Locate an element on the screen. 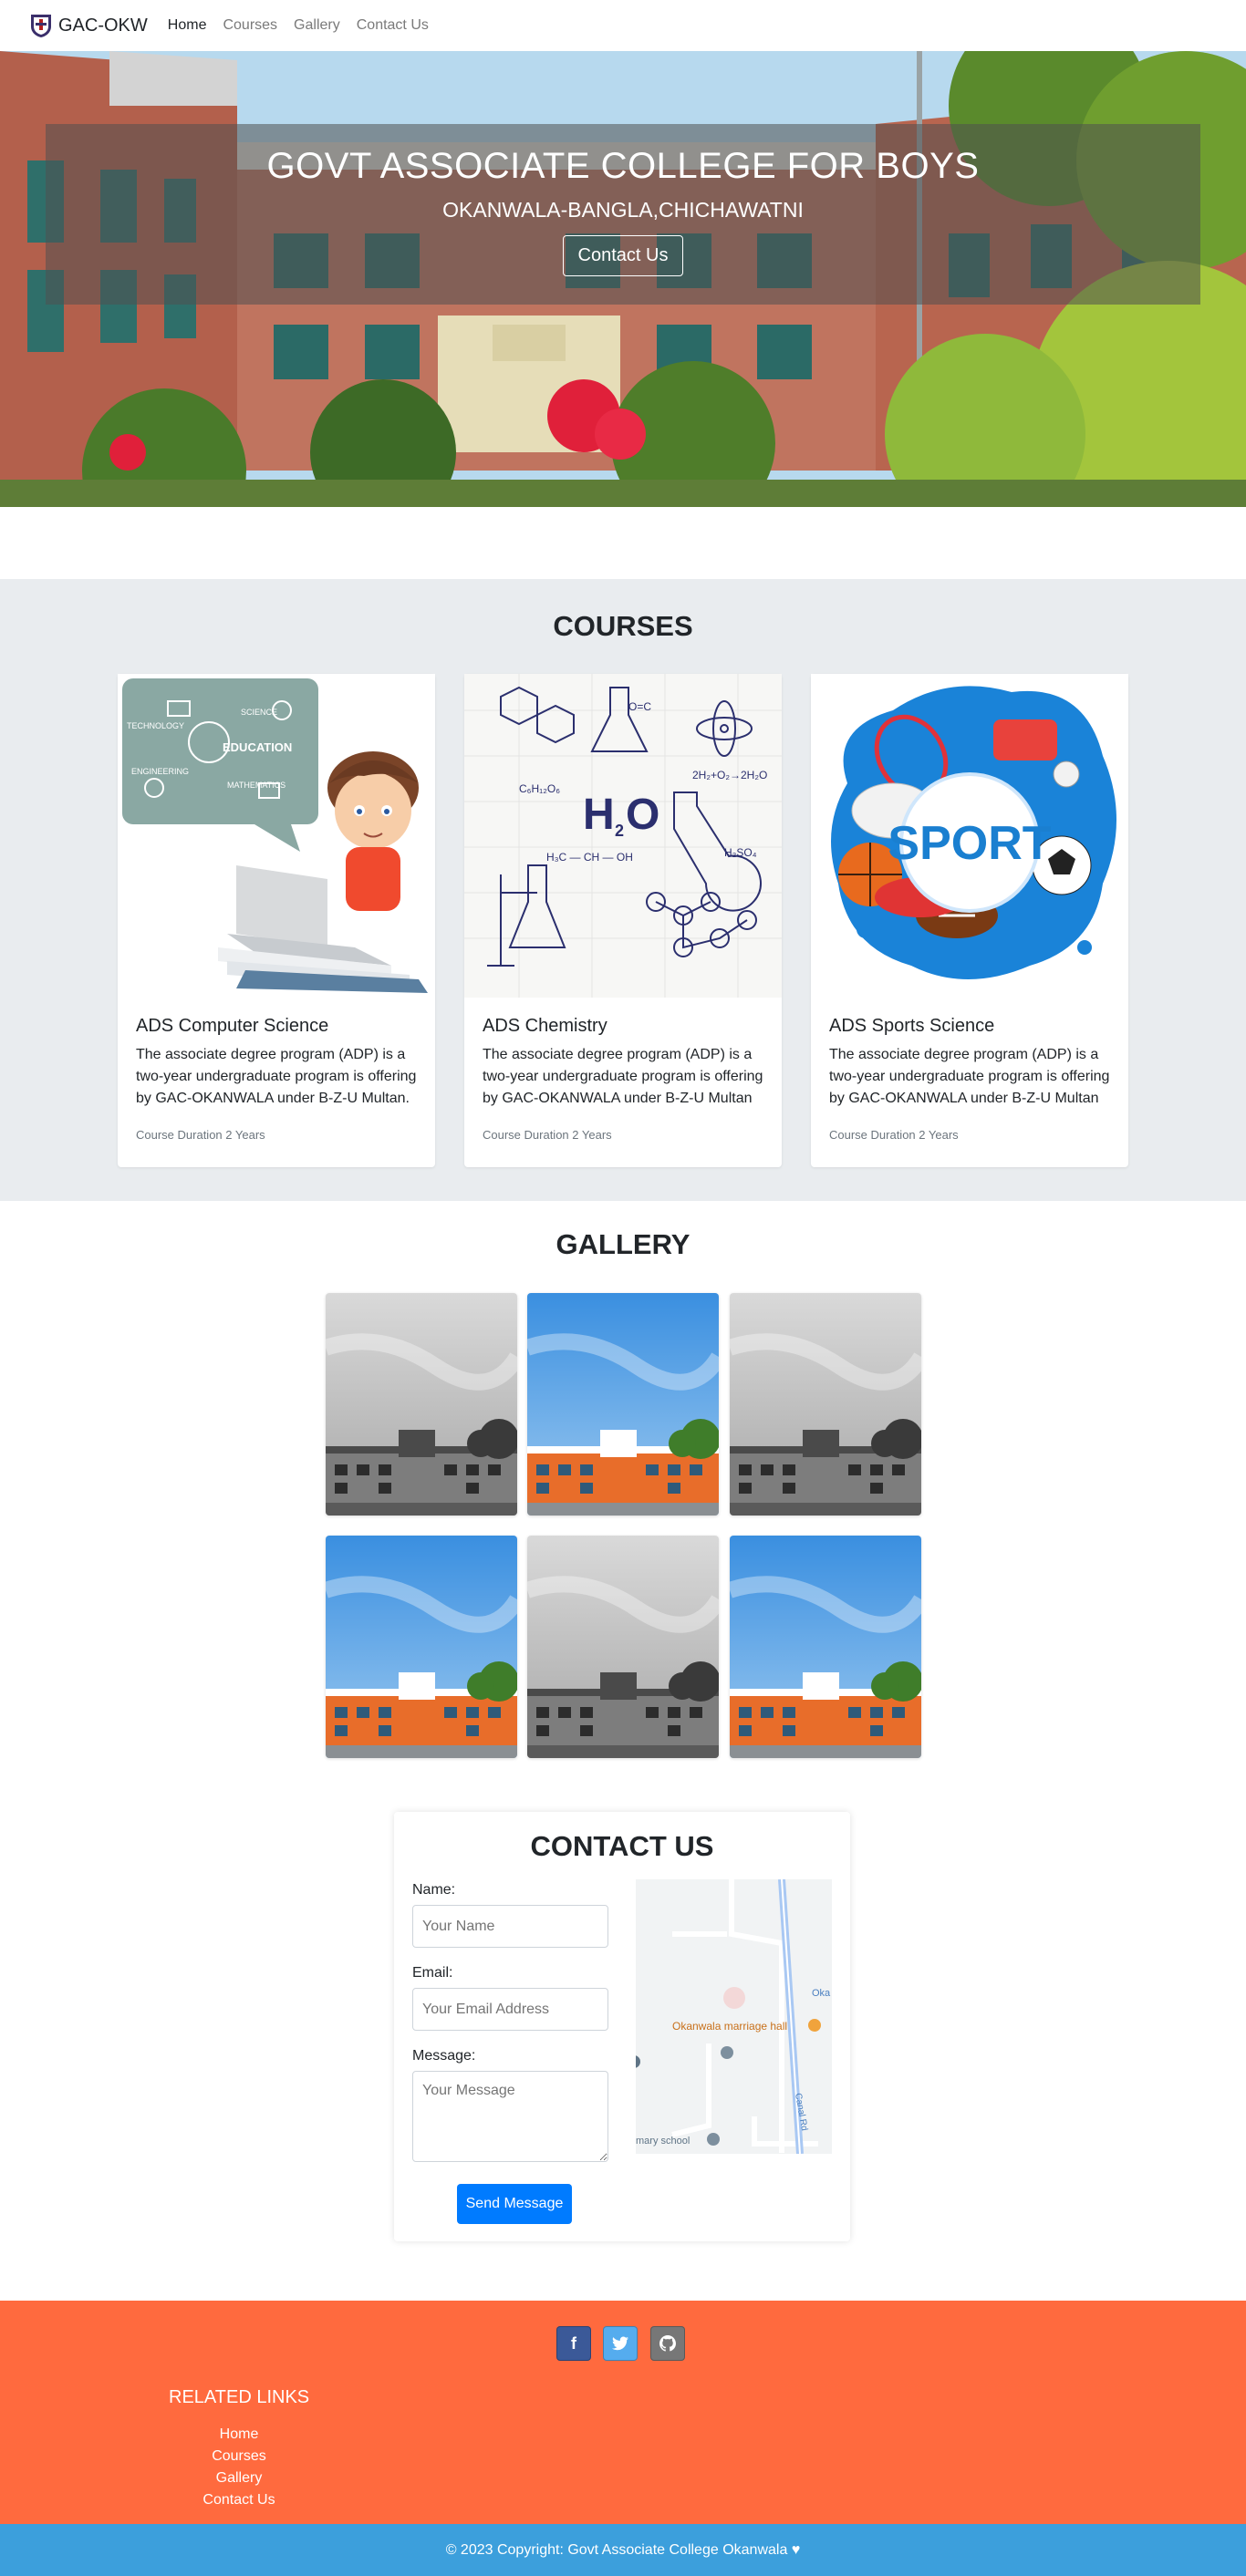 The width and height of the screenshot is (1246, 2576). brand: GAC-OKW is located at coordinates (87, 25).